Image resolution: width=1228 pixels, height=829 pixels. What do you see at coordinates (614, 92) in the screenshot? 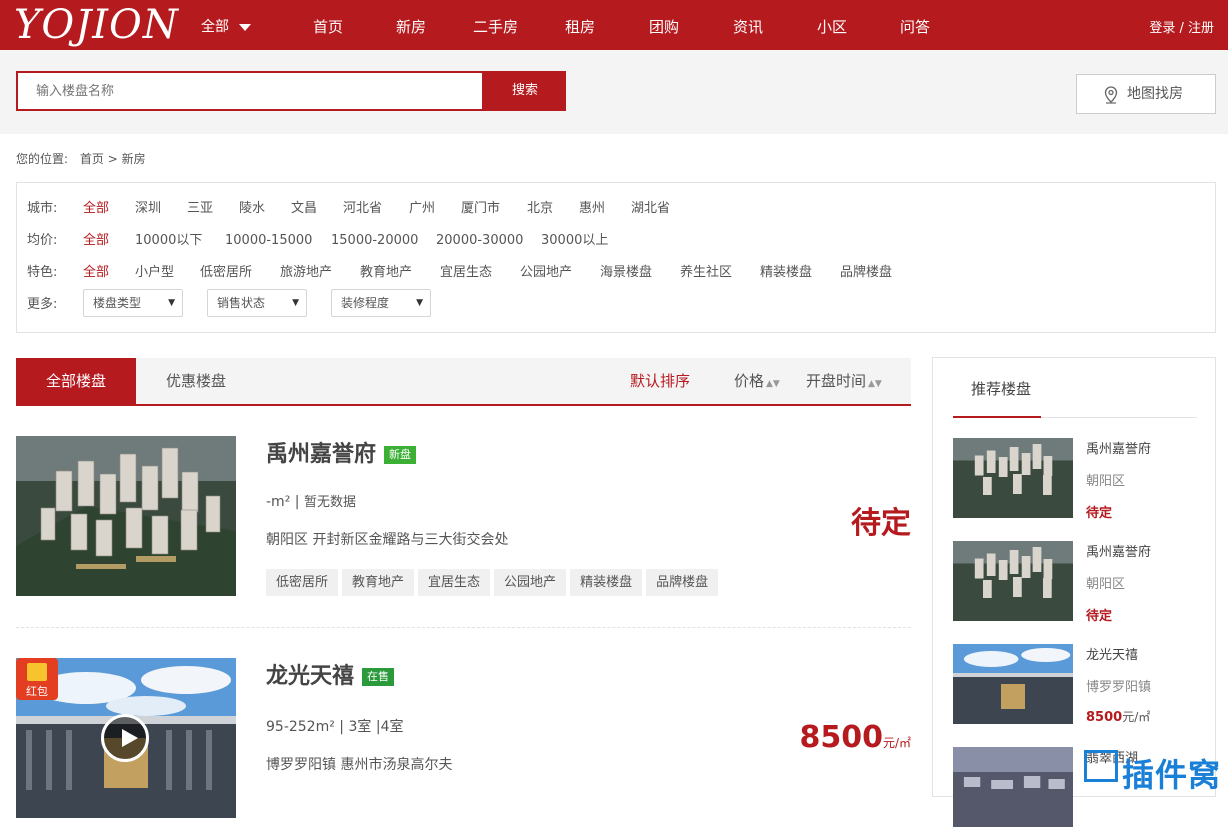
I see `search-bar: 搜索 地图找房` at bounding box center [614, 92].